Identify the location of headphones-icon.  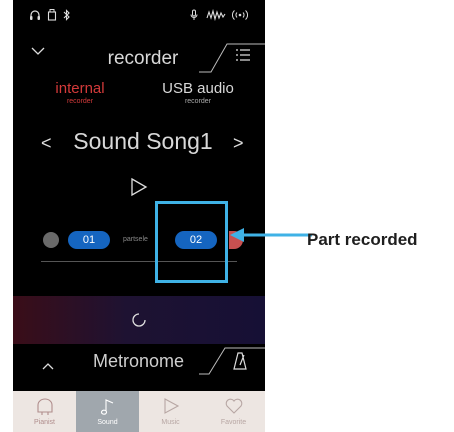
(35, 17).